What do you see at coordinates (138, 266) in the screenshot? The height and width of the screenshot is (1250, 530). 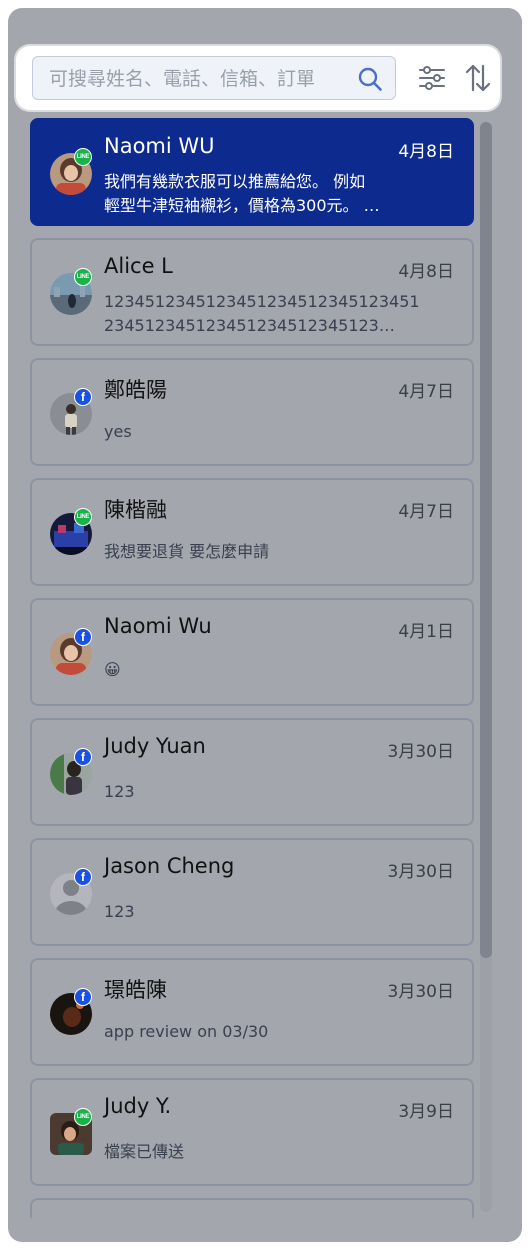 I see `contact-name: Alice L` at bounding box center [138, 266].